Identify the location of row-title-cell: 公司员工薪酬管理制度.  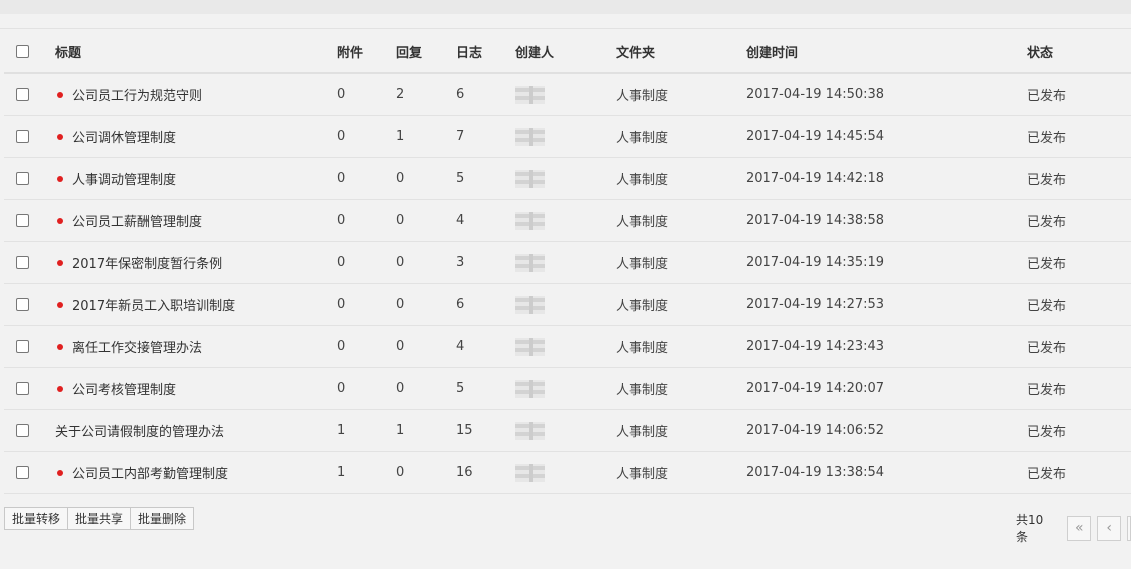
(128, 220).